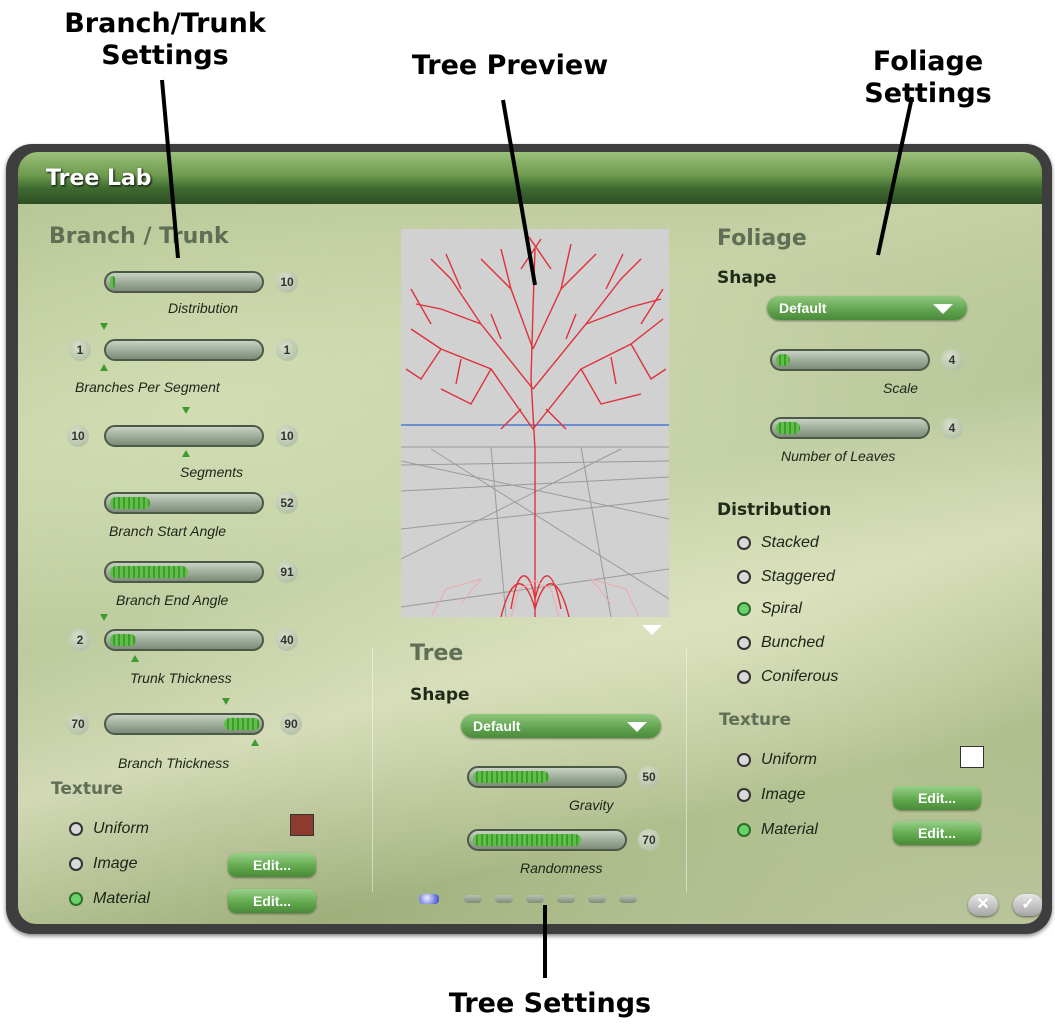  I want to click on tree-preview-render, so click(535, 426).